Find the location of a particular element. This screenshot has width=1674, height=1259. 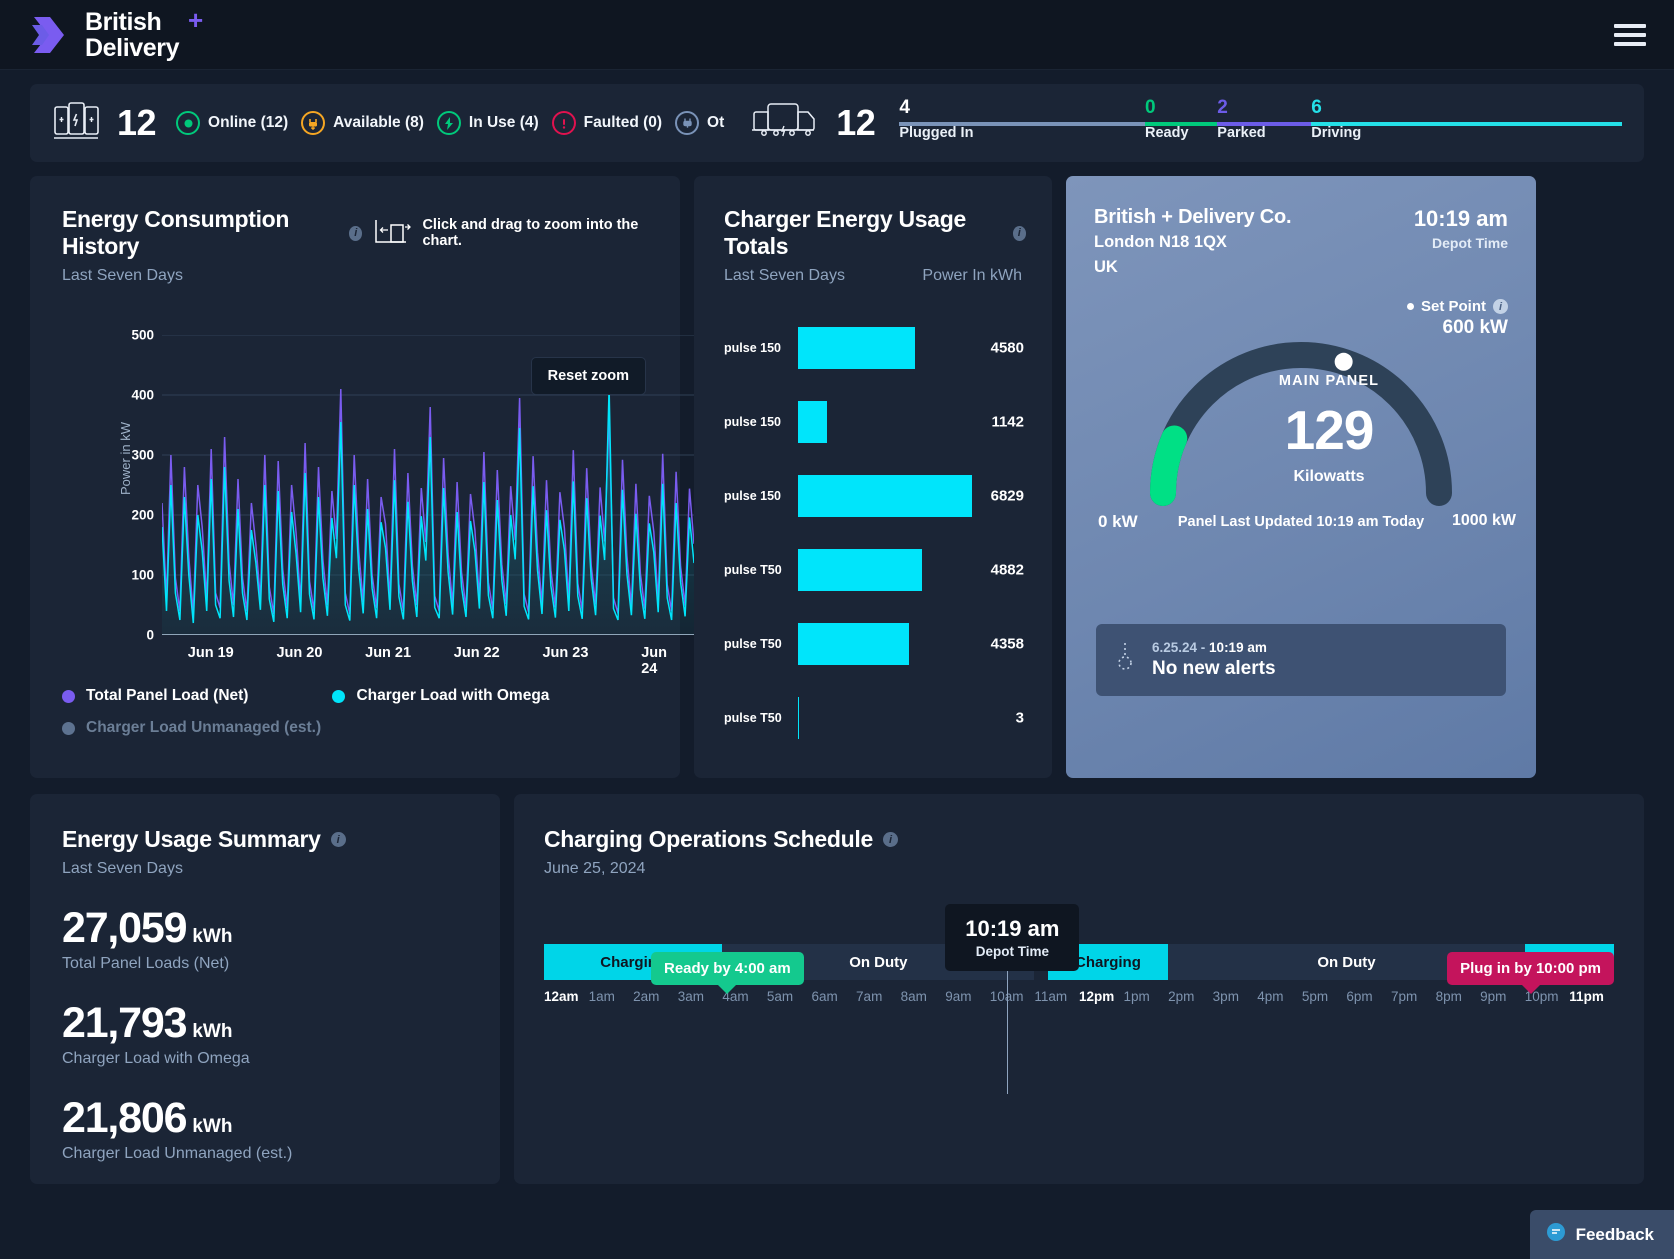

schedule-hour-label: 8am is located at coordinates (913, 996).